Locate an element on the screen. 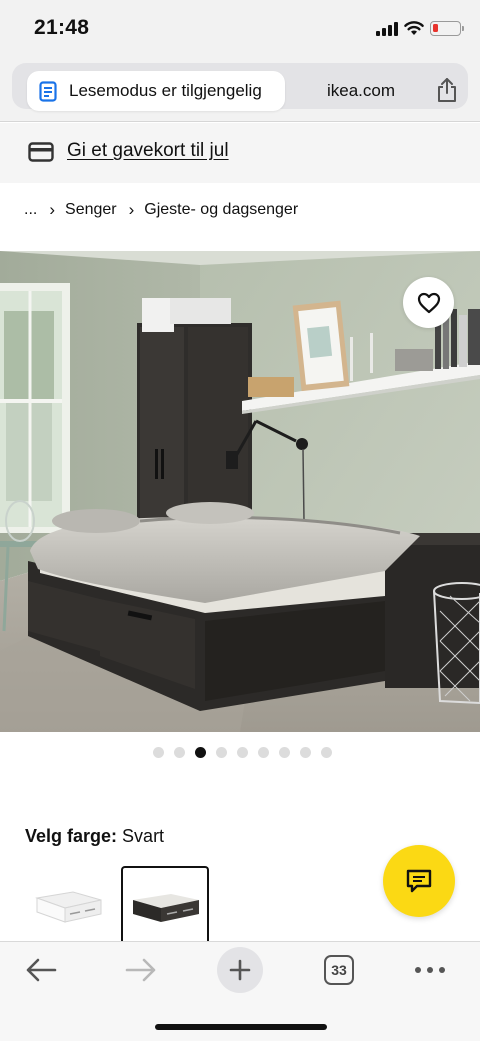 The width and height of the screenshot is (480, 1041). breadcrumb: ... › Senger › Gjeste- og dagsenger is located at coordinates (161, 210).